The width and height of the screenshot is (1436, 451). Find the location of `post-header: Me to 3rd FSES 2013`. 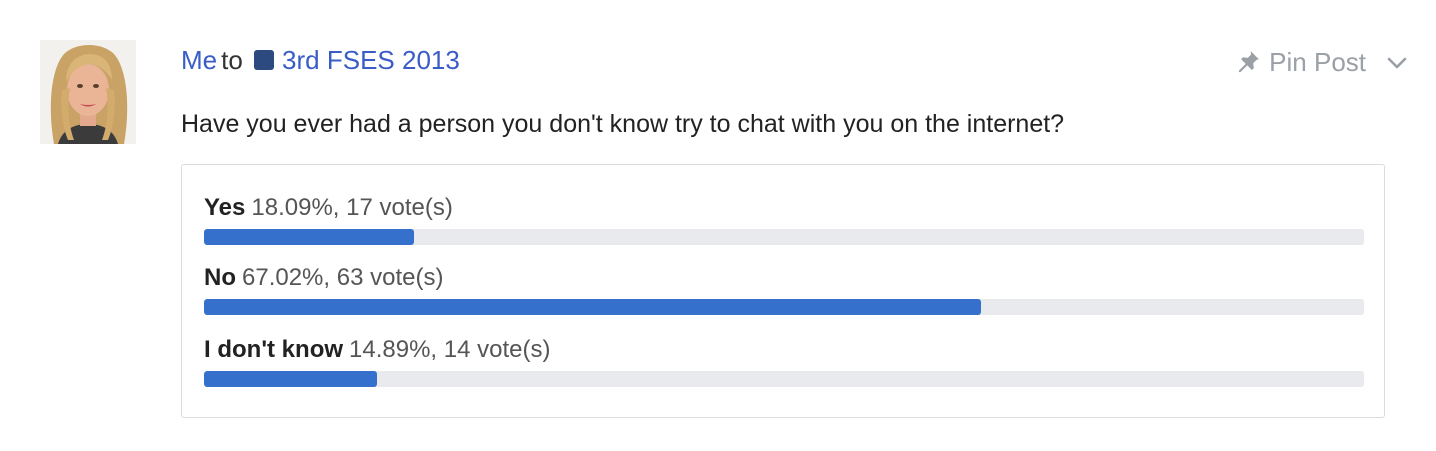

post-header: Me to 3rd FSES 2013 is located at coordinates (320, 60).